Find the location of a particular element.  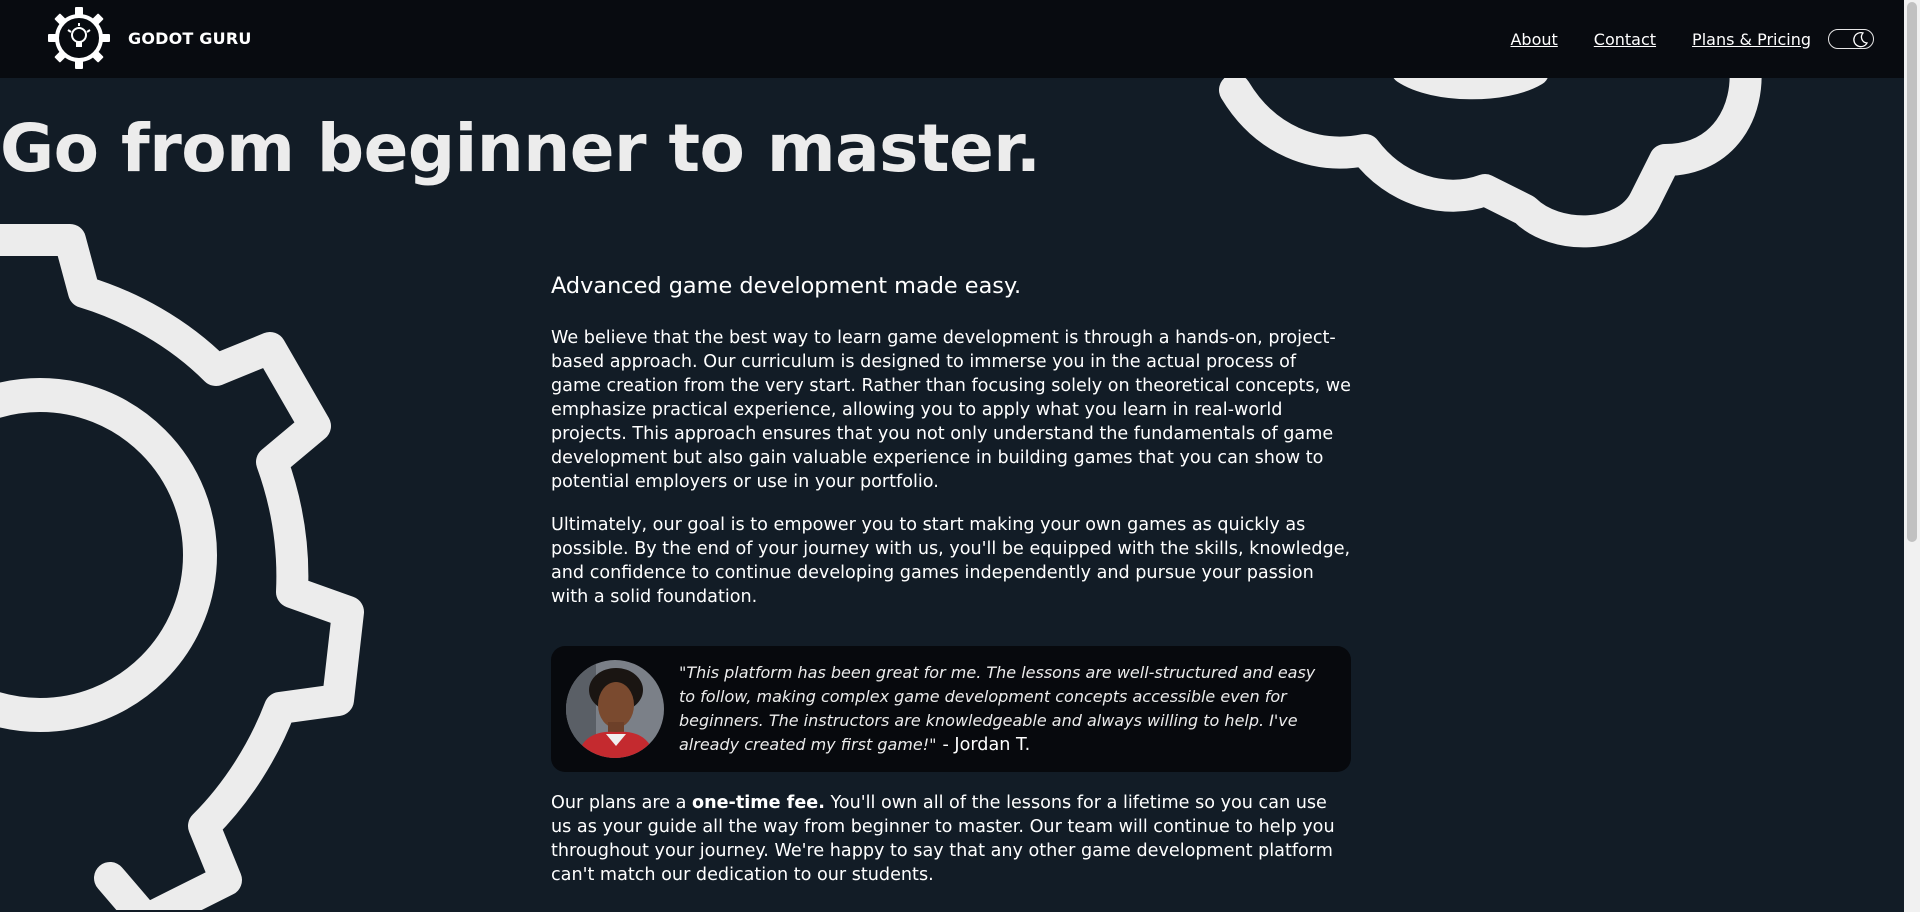

nav-plans-link: Plans & Pricing is located at coordinates (1751, 39).